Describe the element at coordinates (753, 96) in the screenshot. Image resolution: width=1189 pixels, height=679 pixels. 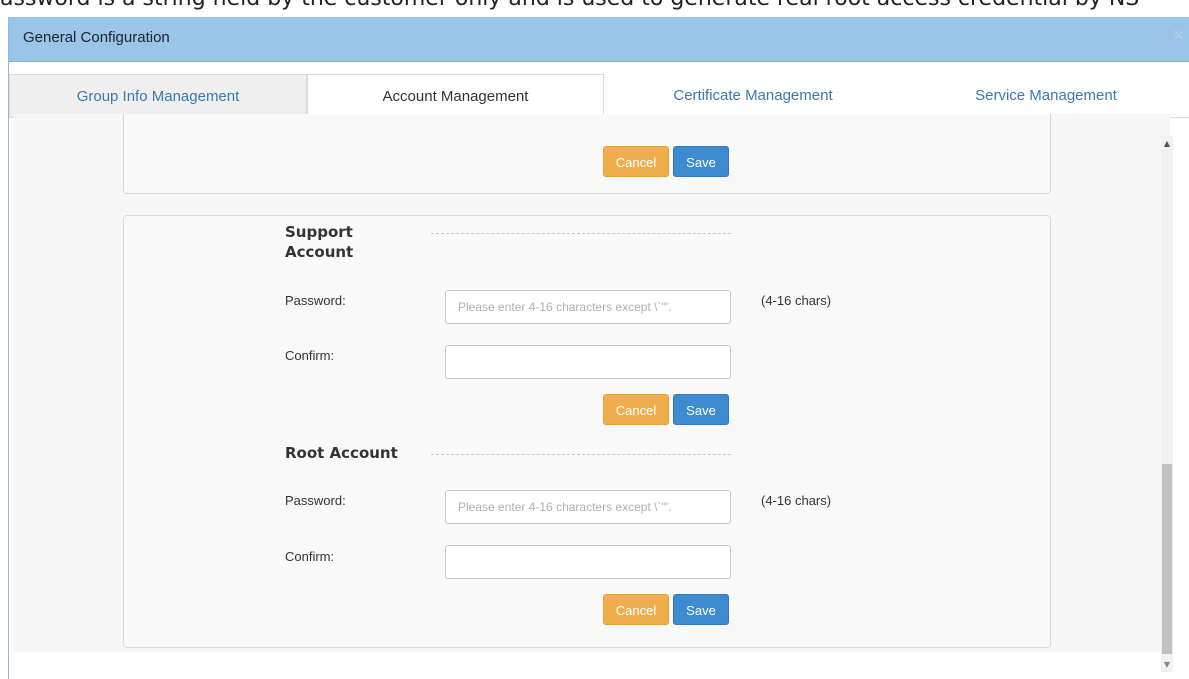
I see `tab-certificate-management: Certificate Management` at that location.